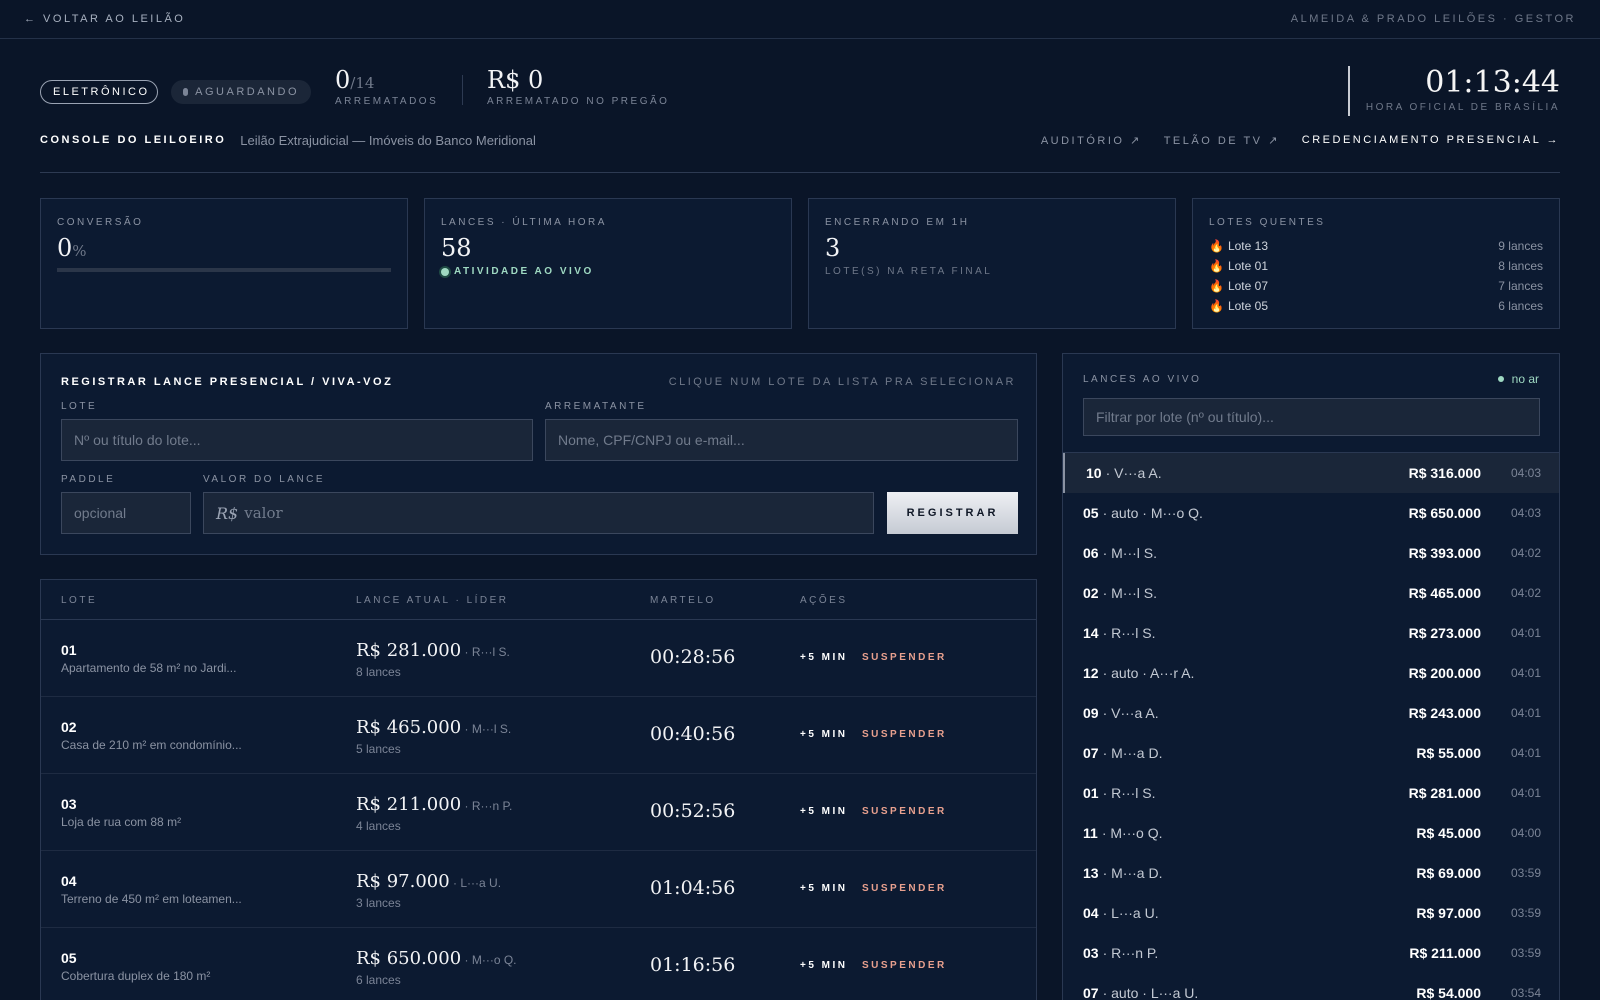  I want to click on live-bid-amount: R$ 55.000, so click(1448, 753).